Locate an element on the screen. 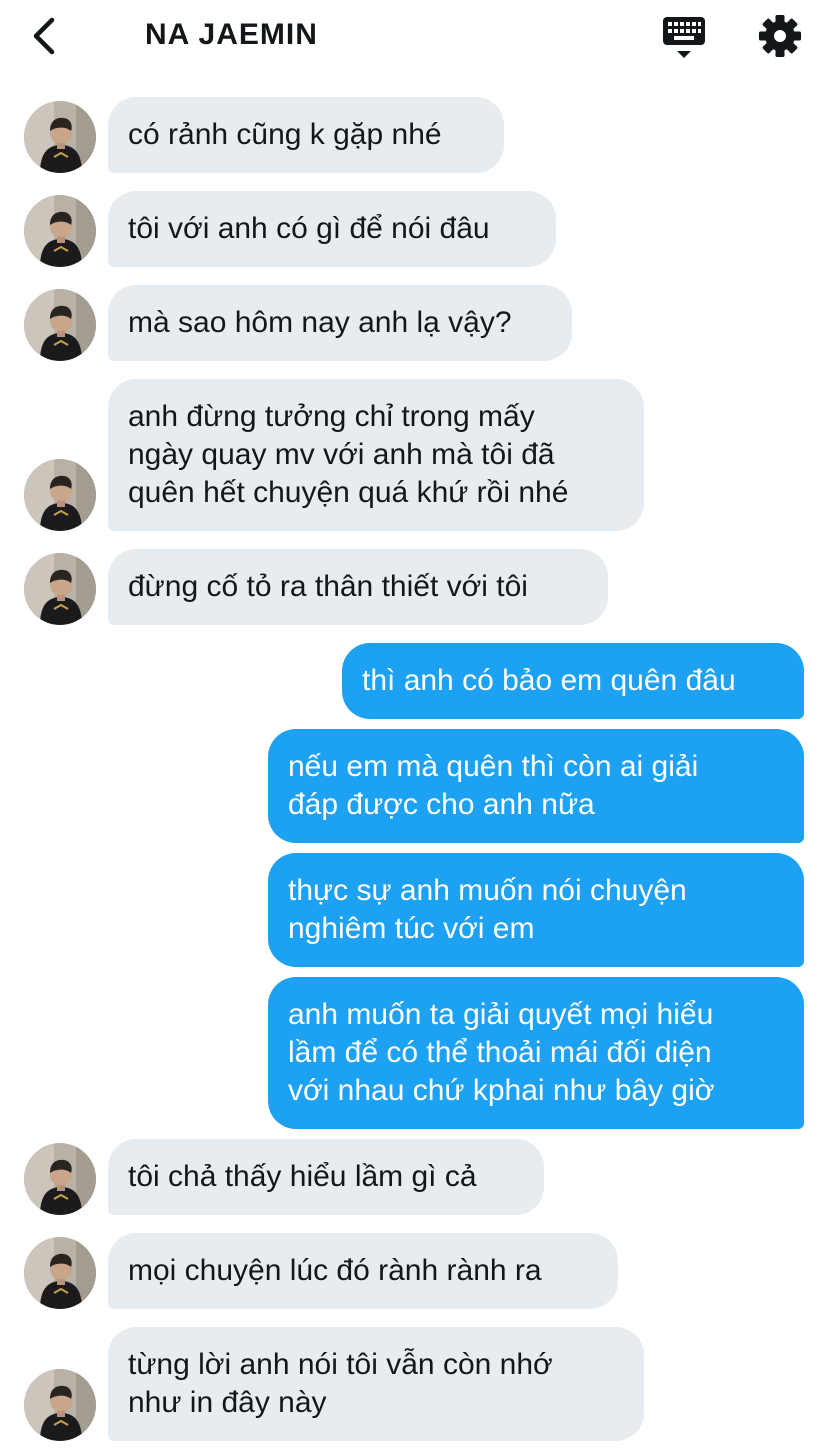  keyboard-icon is located at coordinates (684, 37).